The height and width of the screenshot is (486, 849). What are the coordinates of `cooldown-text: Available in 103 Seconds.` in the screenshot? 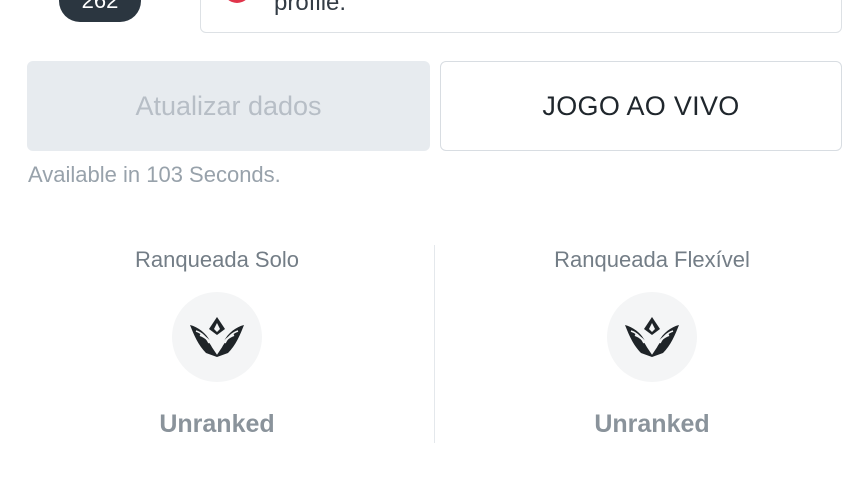 It's located at (154, 174).